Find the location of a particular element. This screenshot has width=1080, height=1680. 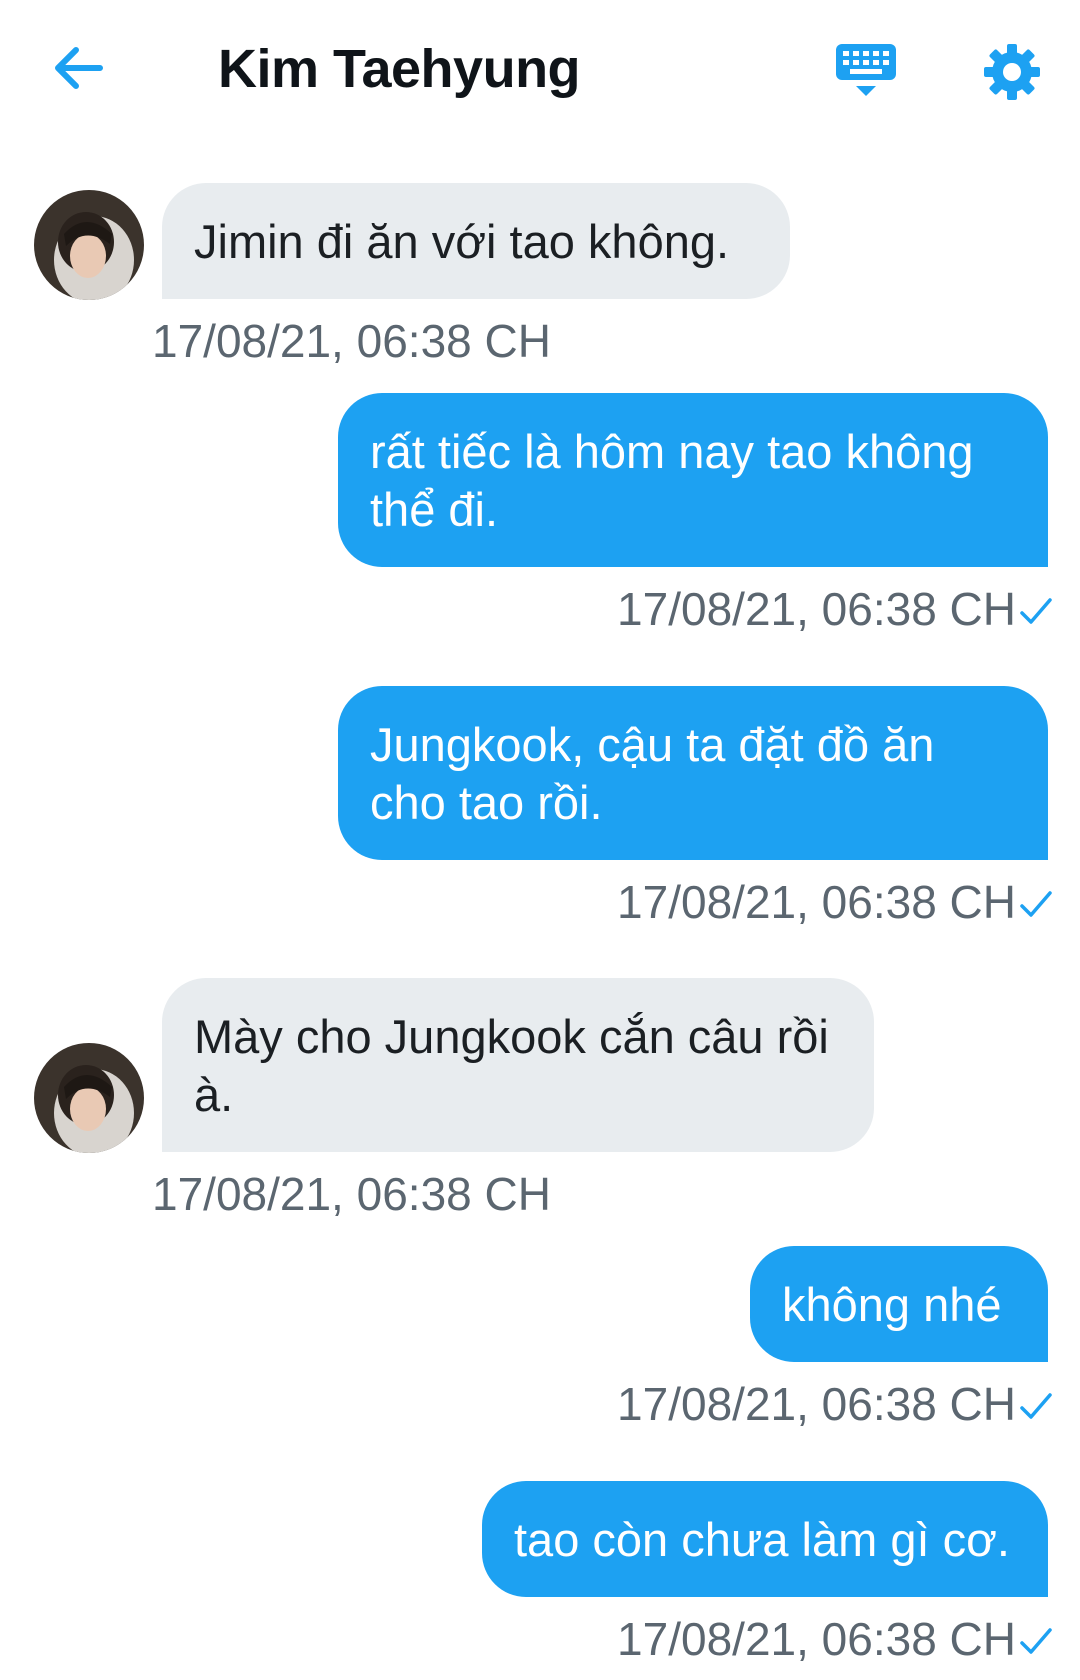

message-bubble-outgoing: Jungkook, cậu ta đặt đồ ăn cho tao rồi. is located at coordinates (693, 773).